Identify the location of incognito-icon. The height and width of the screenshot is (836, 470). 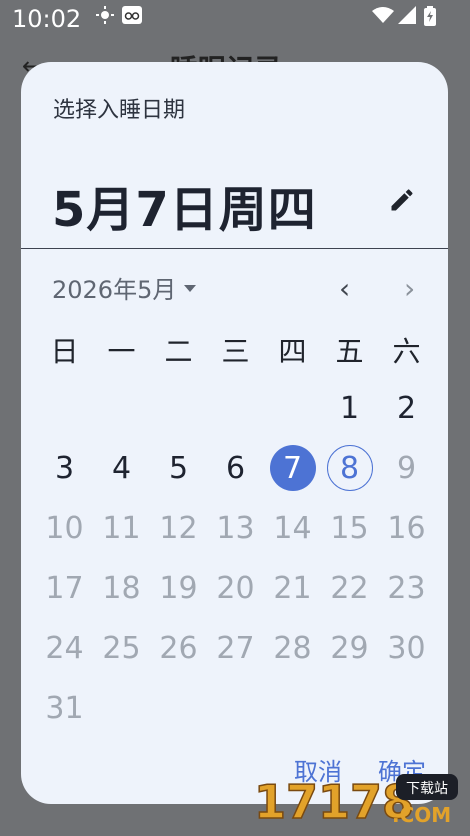
(132, 15).